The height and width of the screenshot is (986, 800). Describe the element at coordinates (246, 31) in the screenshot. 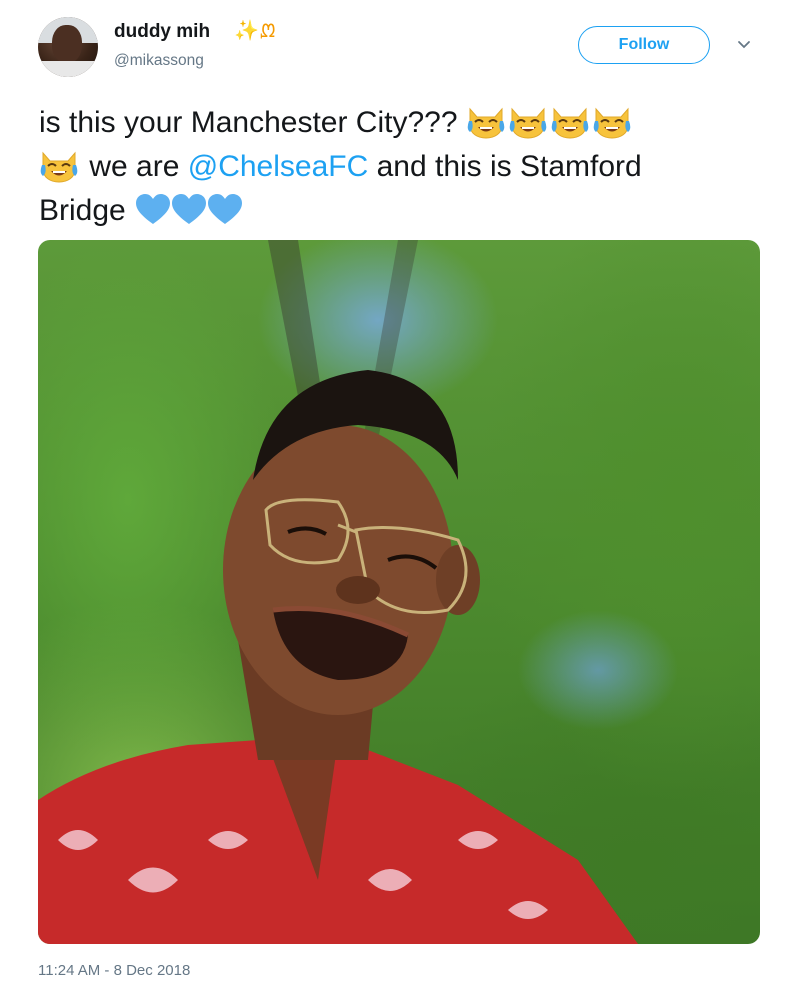

I see `sparkles-icon: ✨` at that location.